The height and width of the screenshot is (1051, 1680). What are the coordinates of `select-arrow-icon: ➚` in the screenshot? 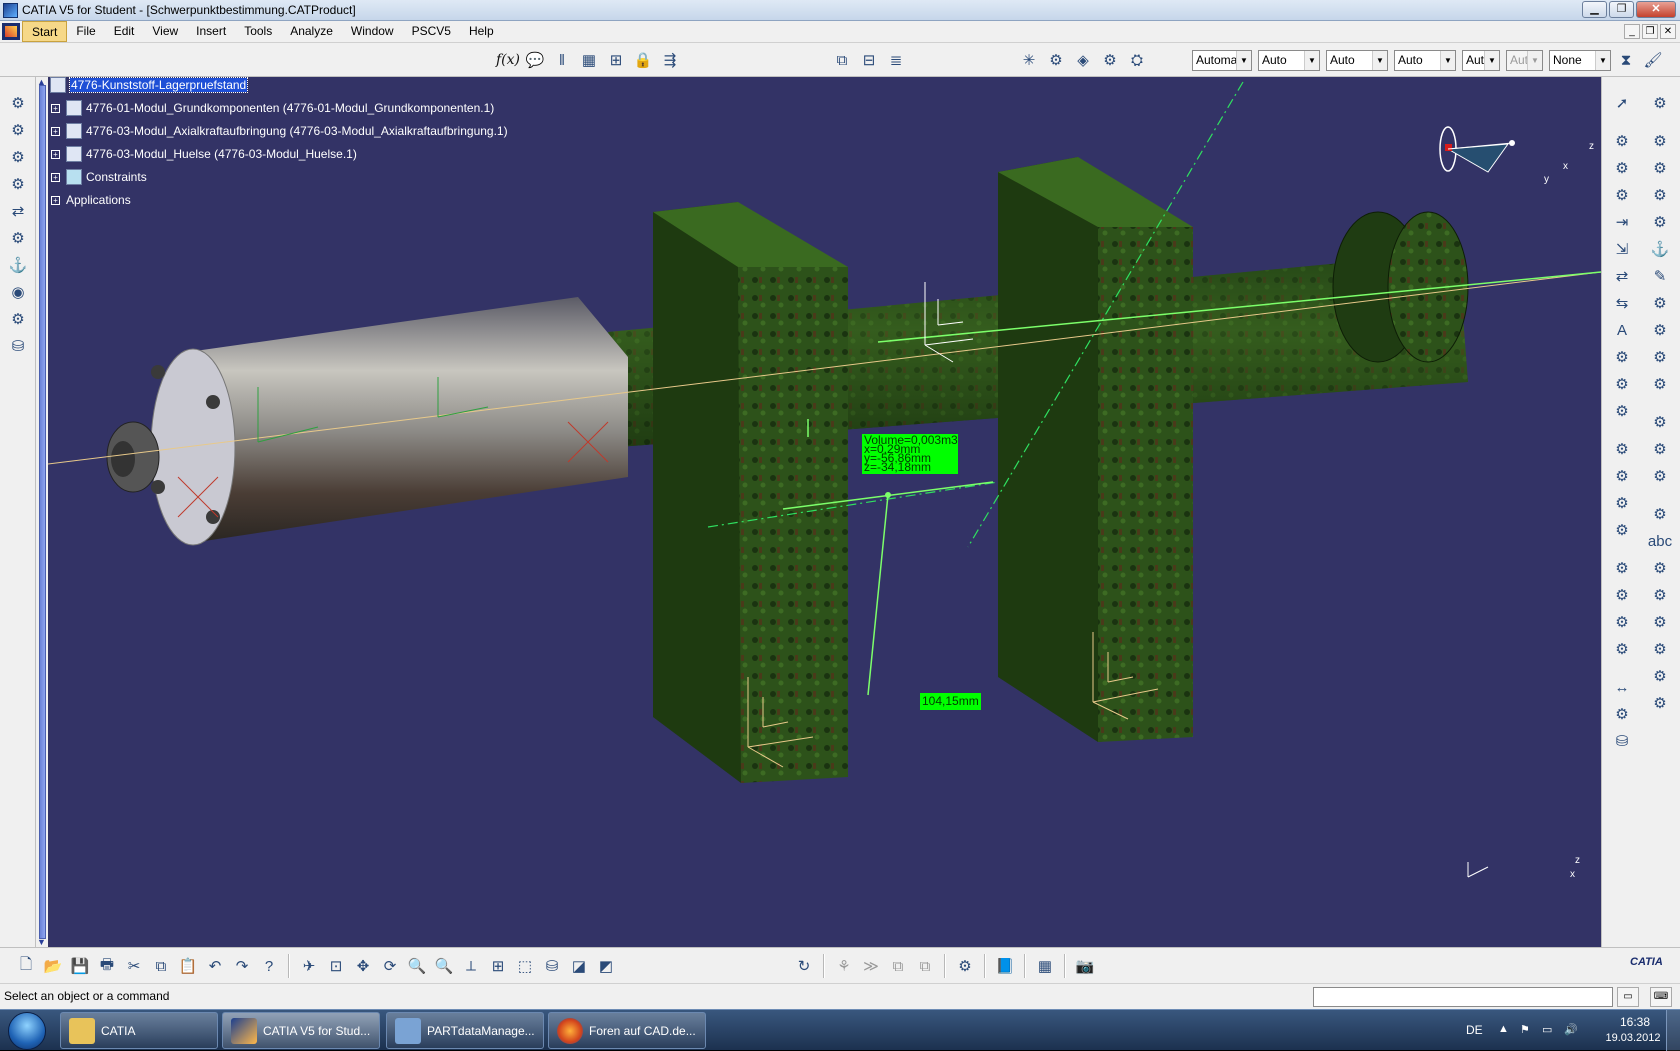 It's located at (1622, 103).